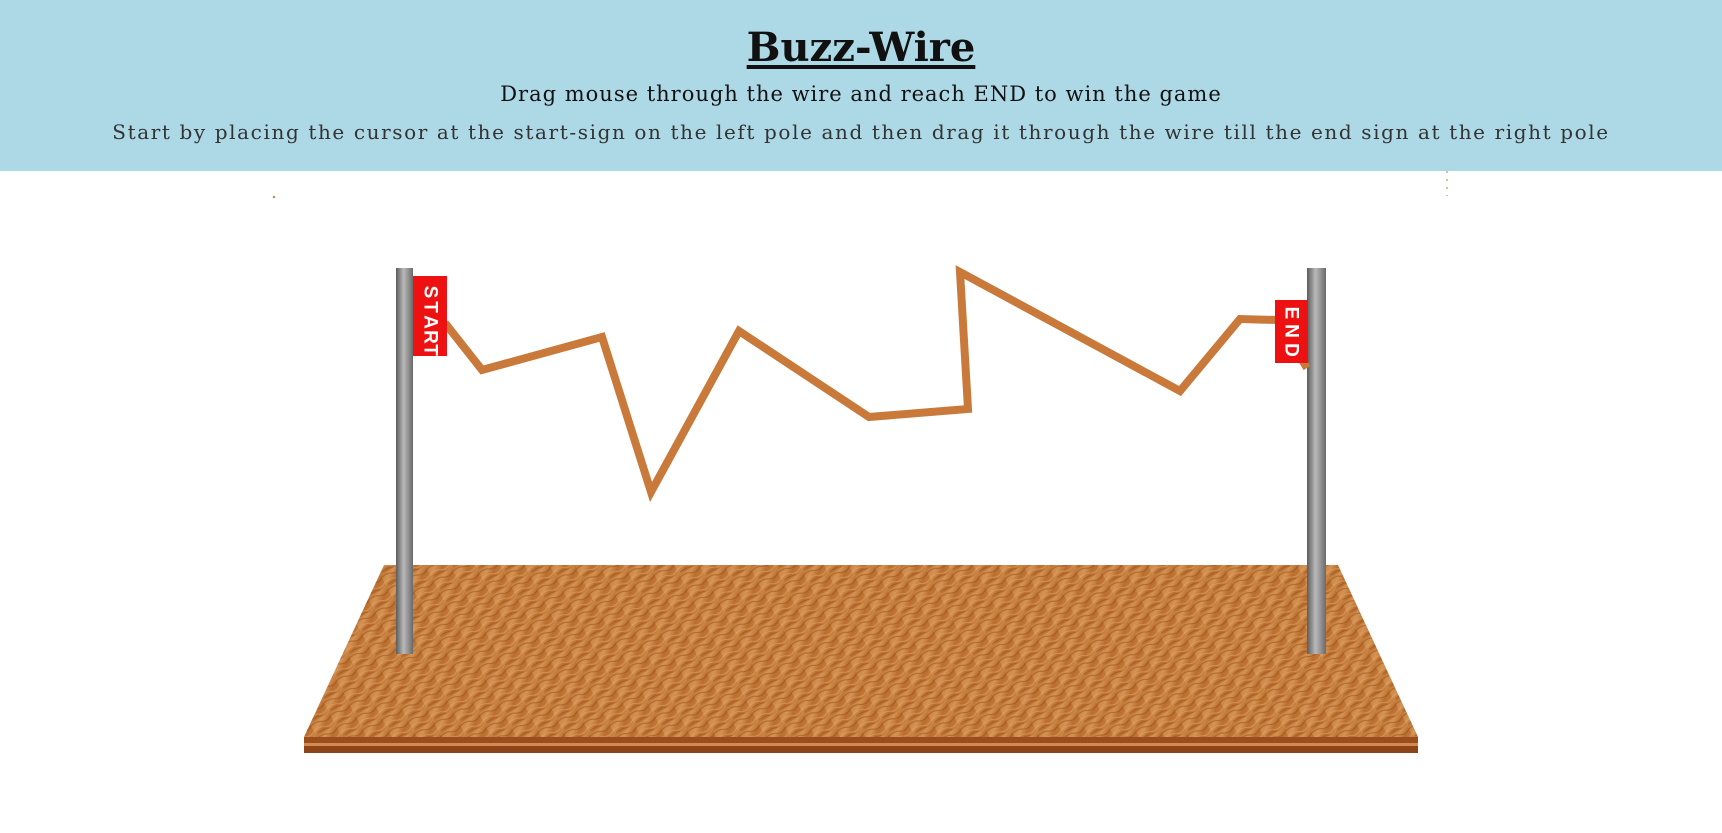 Image resolution: width=1722 pixels, height=833 pixels. I want to click on end-letter: N, so click(1291, 331).